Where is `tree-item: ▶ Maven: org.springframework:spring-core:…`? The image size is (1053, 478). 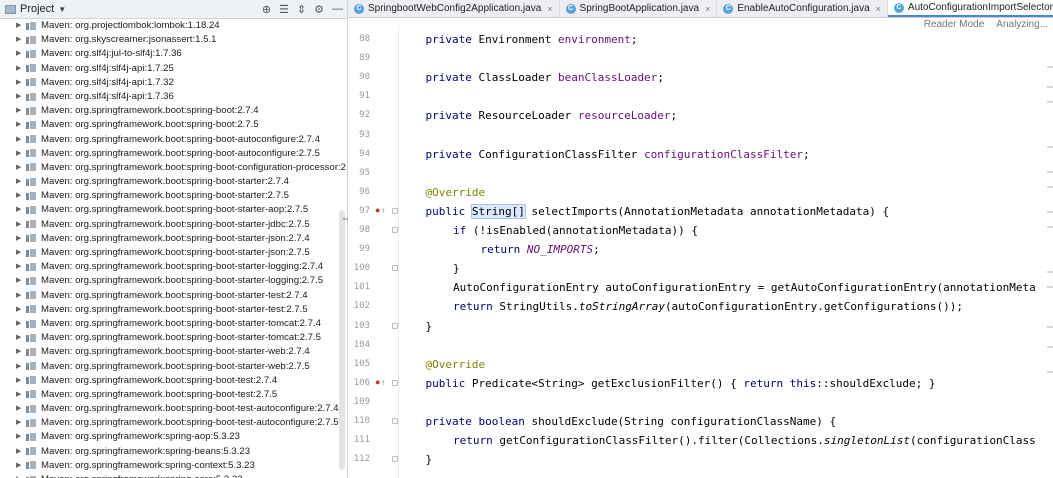
tree-item: ▶ Maven: org.springframework:spring-core:… is located at coordinates (173, 475).